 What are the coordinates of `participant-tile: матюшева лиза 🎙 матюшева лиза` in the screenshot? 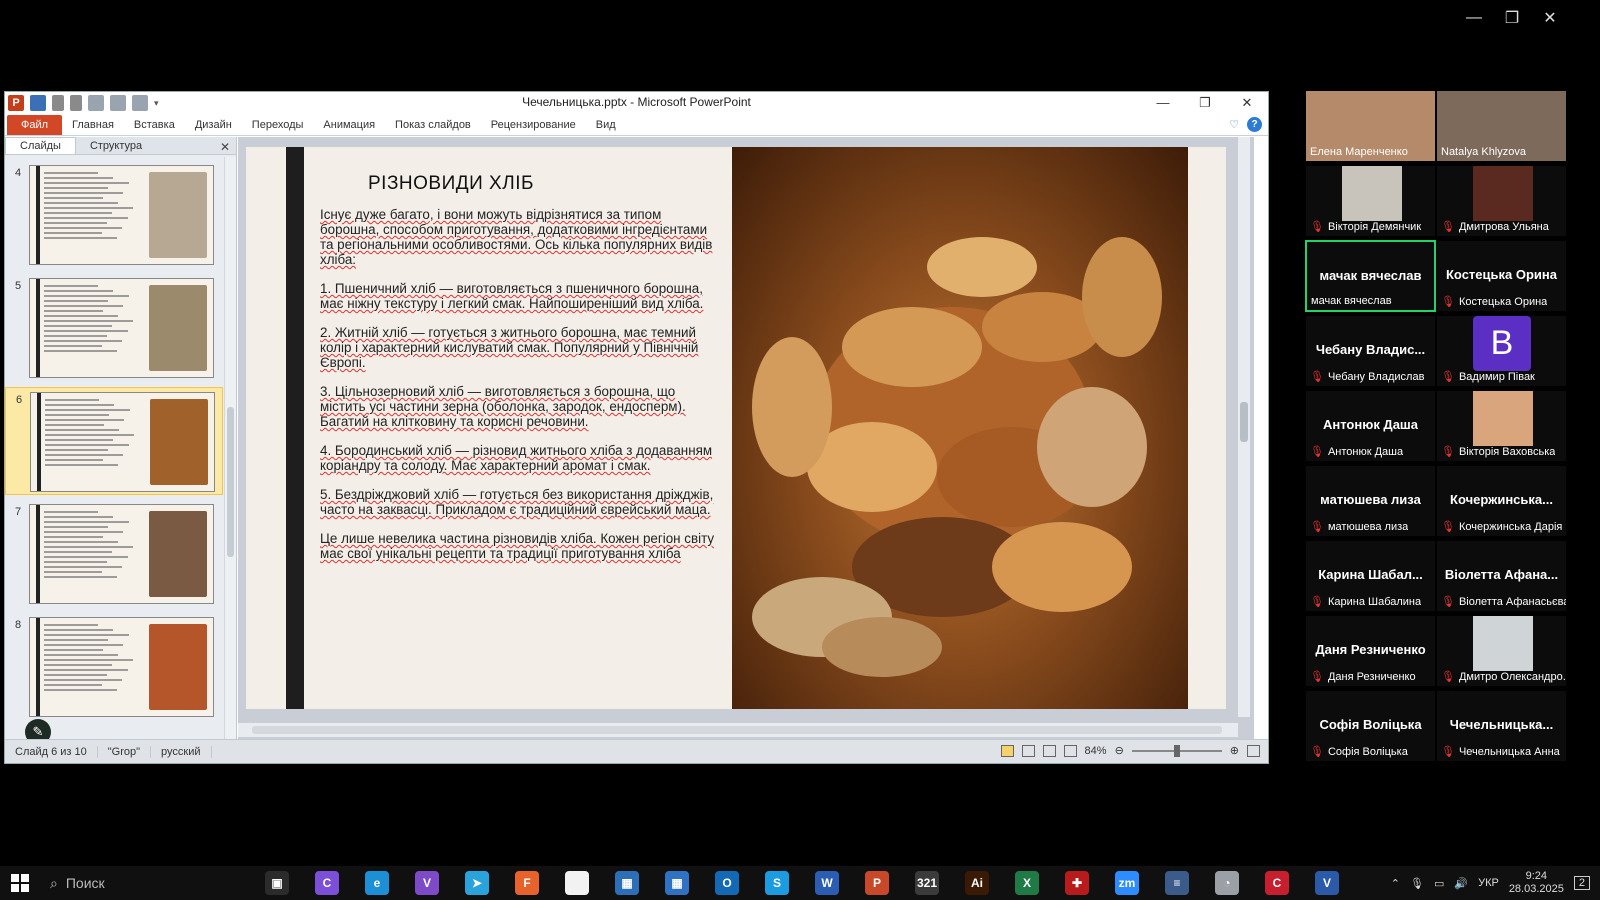 It's located at (1370, 501).